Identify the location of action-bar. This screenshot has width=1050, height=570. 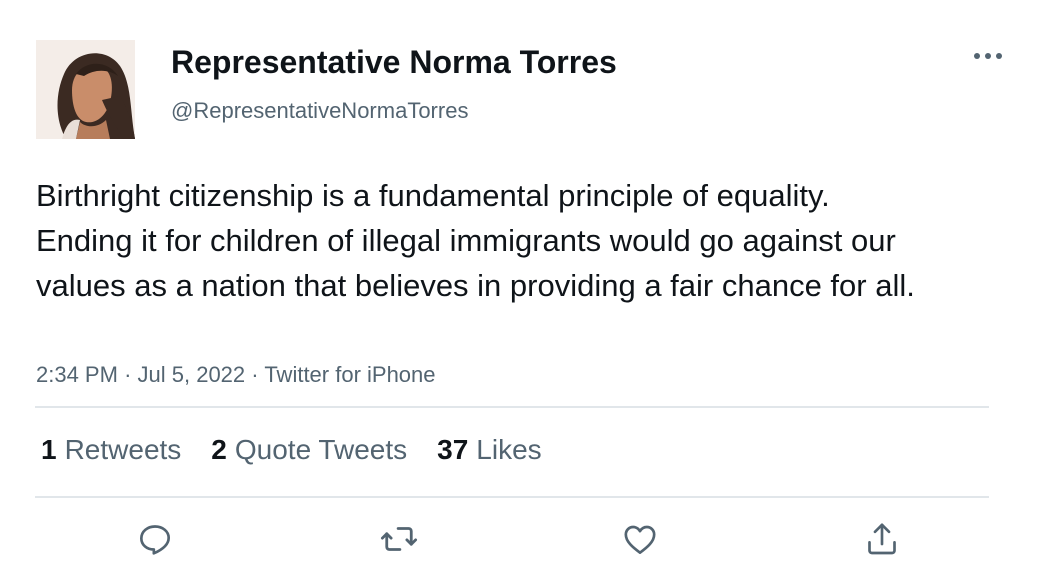
(525, 540).